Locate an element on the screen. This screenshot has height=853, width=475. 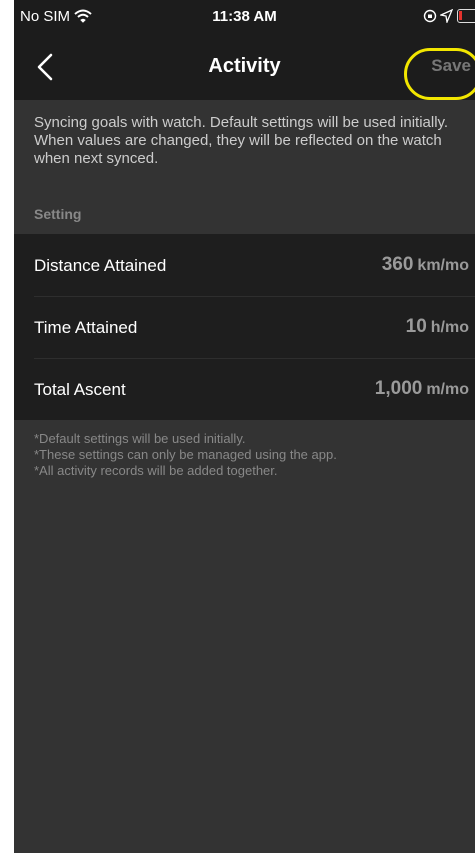
section-header: Setting is located at coordinates (58, 214).